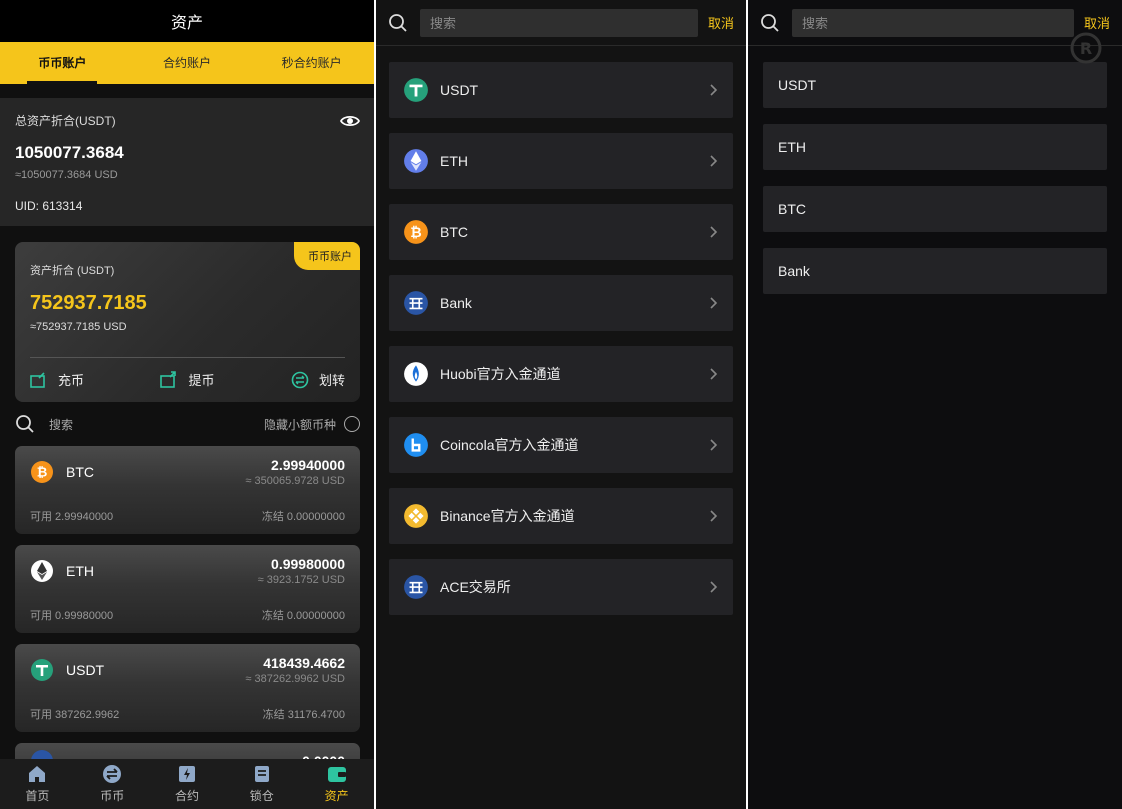 This screenshot has width=1122, height=809. What do you see at coordinates (62, 63) in the screenshot?
I see `tab-spot-account: 币币账户` at bounding box center [62, 63].